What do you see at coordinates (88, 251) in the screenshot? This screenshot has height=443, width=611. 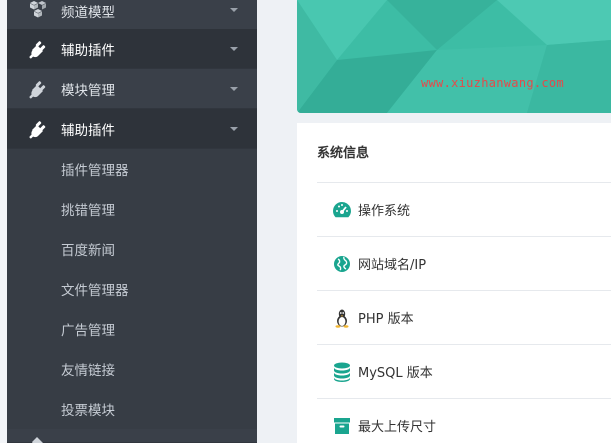 I see `sidebar-subitem-label: 百度新闻` at bounding box center [88, 251].